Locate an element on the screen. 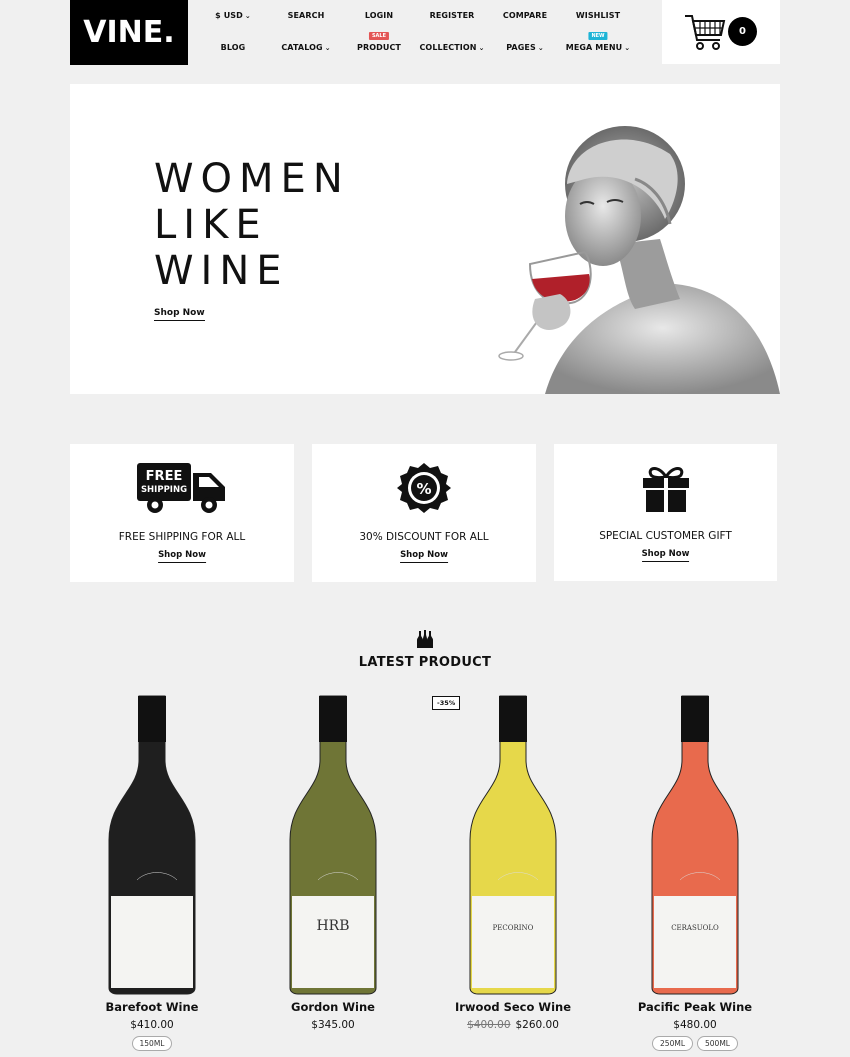 The width and height of the screenshot is (850, 1057). product-name: Irwood Seco Wine is located at coordinates (513, 1007).